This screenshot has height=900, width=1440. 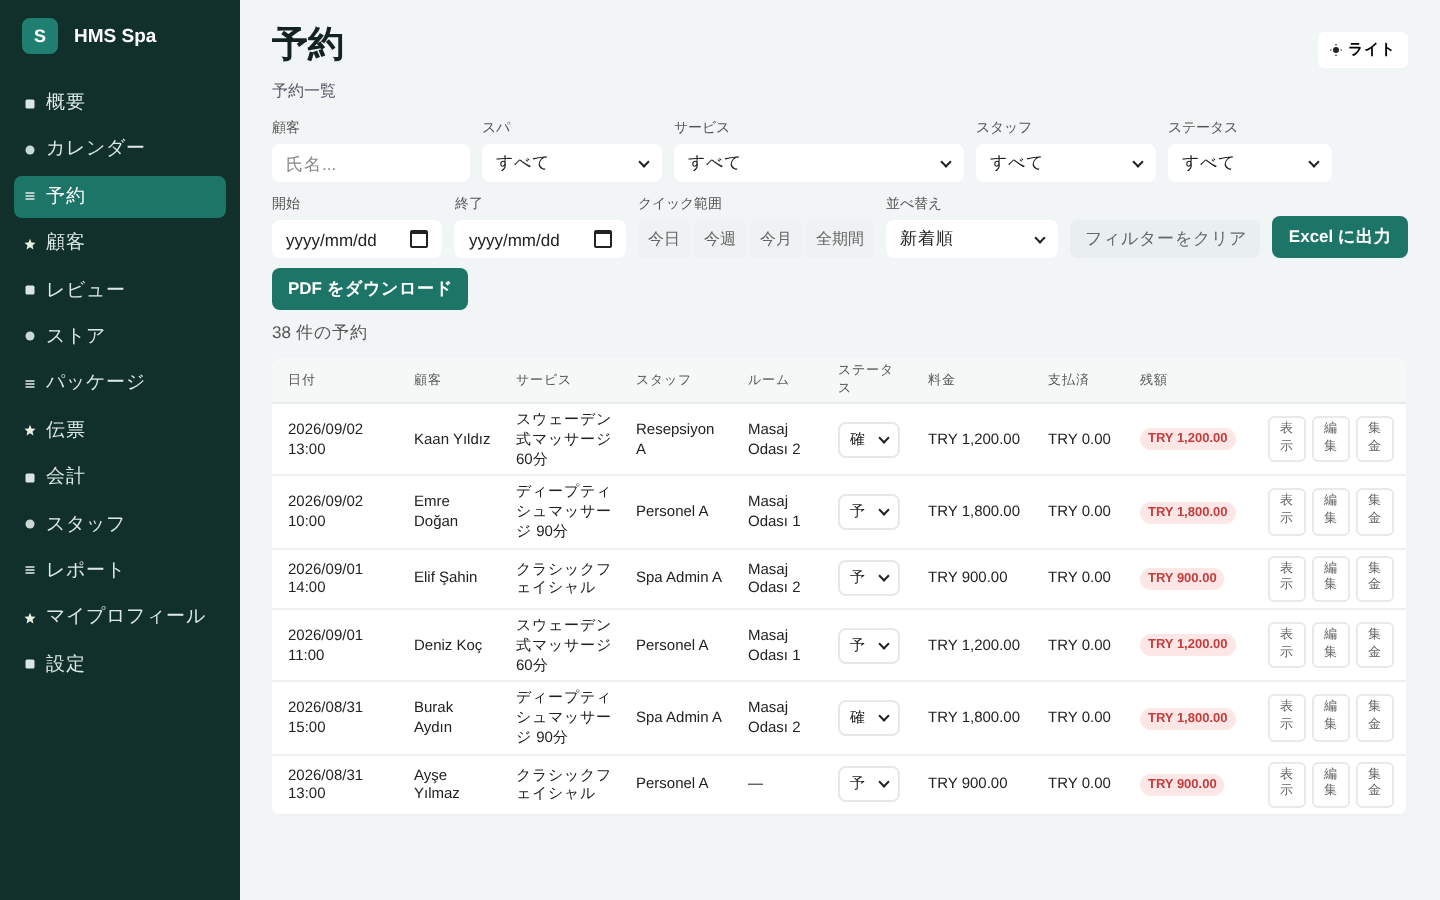 I want to click on sidebar-item: マイプロフィール, so click(x=120, y=617).